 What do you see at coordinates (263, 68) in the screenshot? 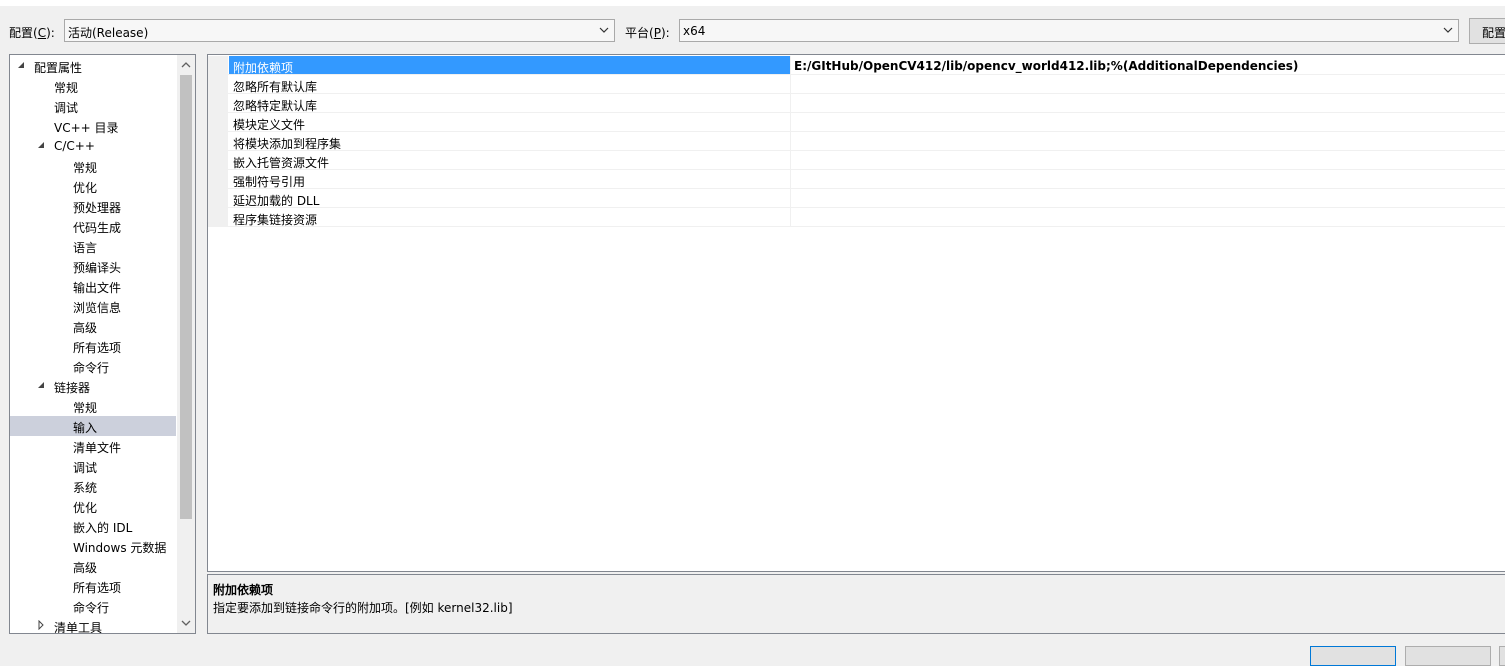
I see `property-name-text: 附加依赖项` at bounding box center [263, 68].